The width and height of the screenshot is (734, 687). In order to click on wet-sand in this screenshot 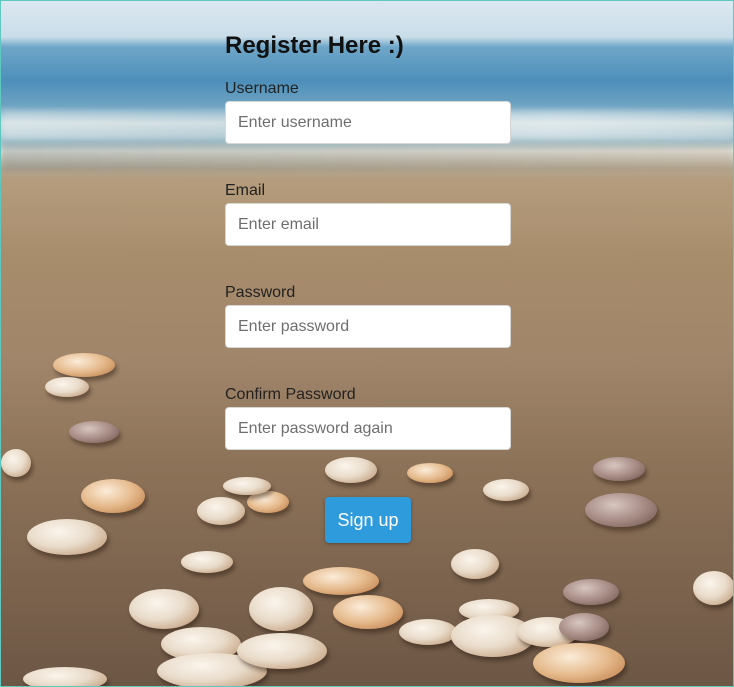, I will do `click(367, 156)`.